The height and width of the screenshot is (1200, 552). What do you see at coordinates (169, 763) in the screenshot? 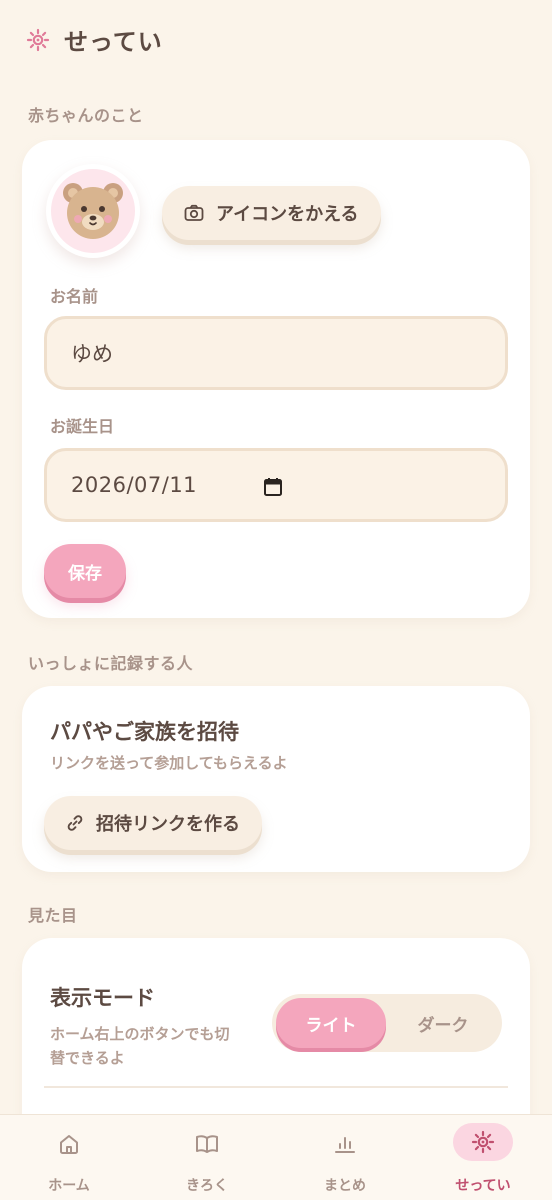
I see `invite-subtitle: リンクを送って参加してもらえるよ` at bounding box center [169, 763].